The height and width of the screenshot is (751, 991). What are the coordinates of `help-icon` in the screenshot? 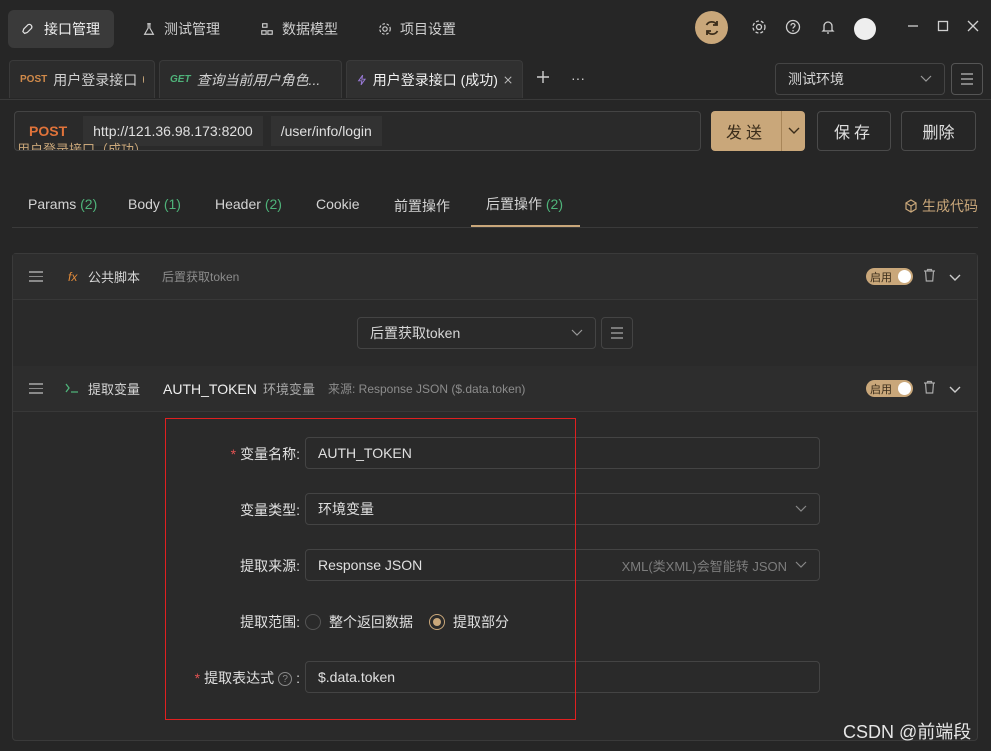 It's located at (793, 27).